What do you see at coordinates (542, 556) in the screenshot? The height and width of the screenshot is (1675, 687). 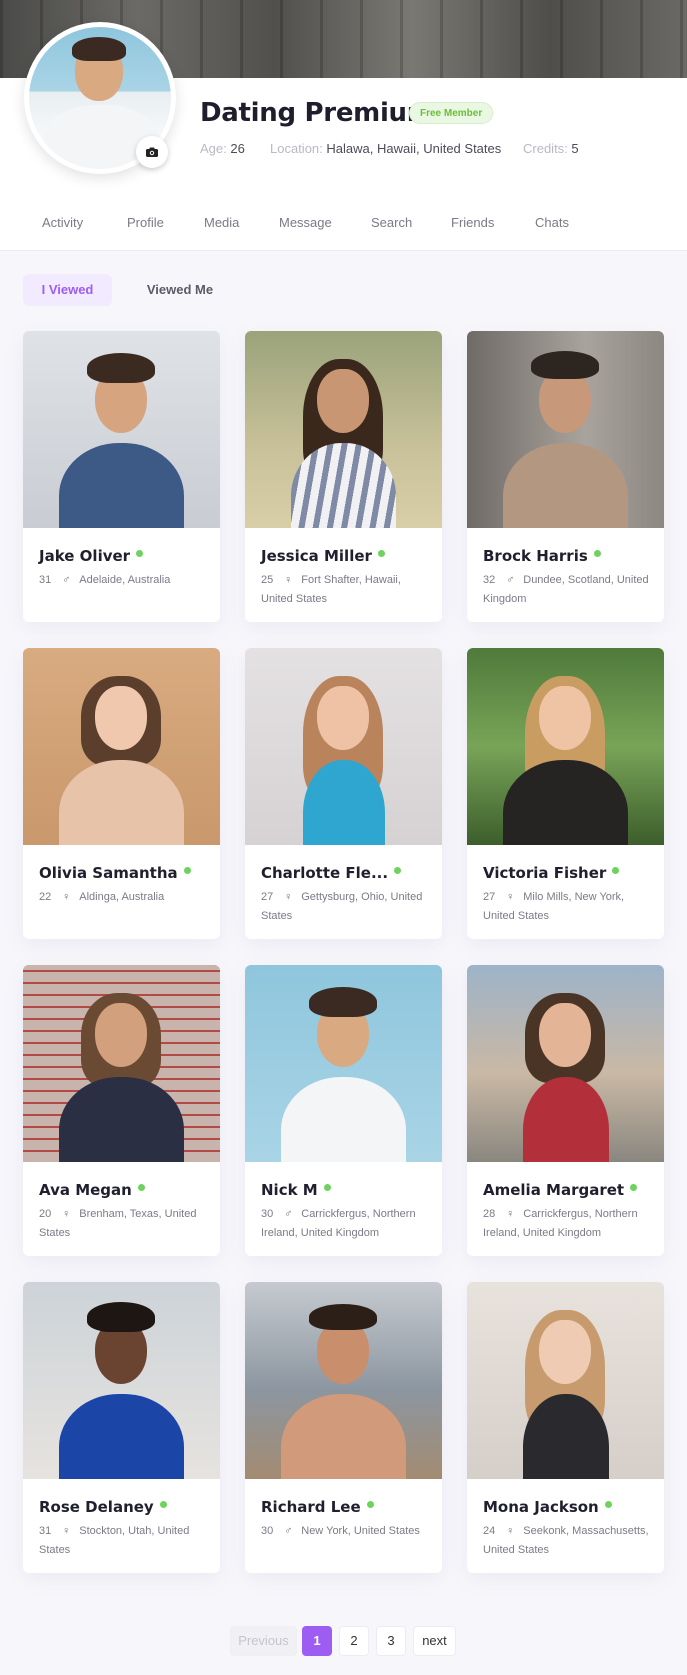 I see `member-name: Brock Harris` at bounding box center [542, 556].